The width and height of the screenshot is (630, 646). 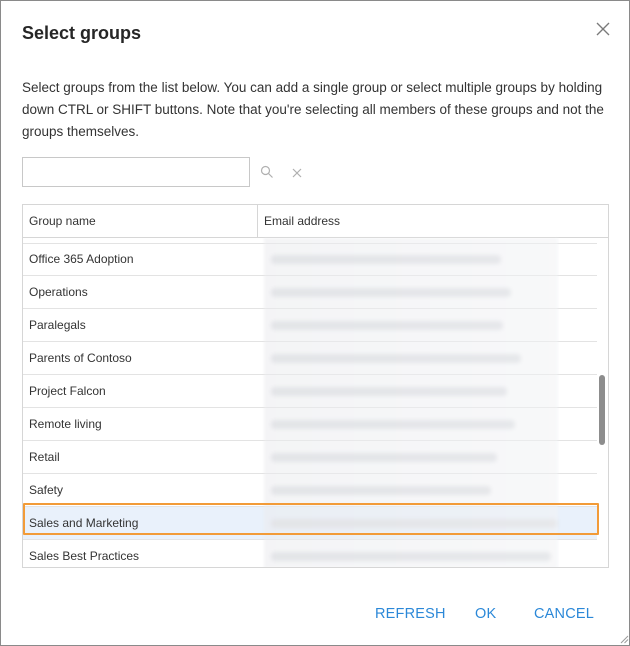 I want to click on group-name-cell: Parents of Contoso, so click(x=80, y=358).